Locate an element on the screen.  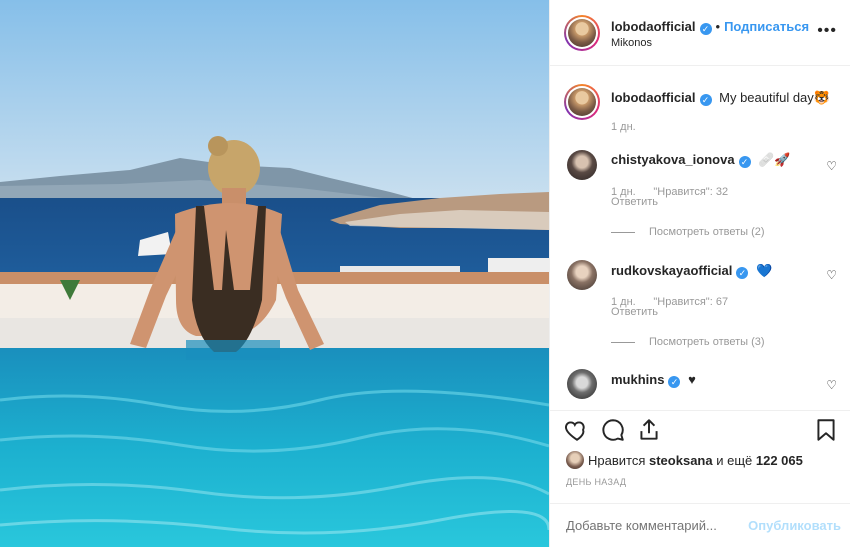
comment-text: ♥ is located at coordinates (692, 379).